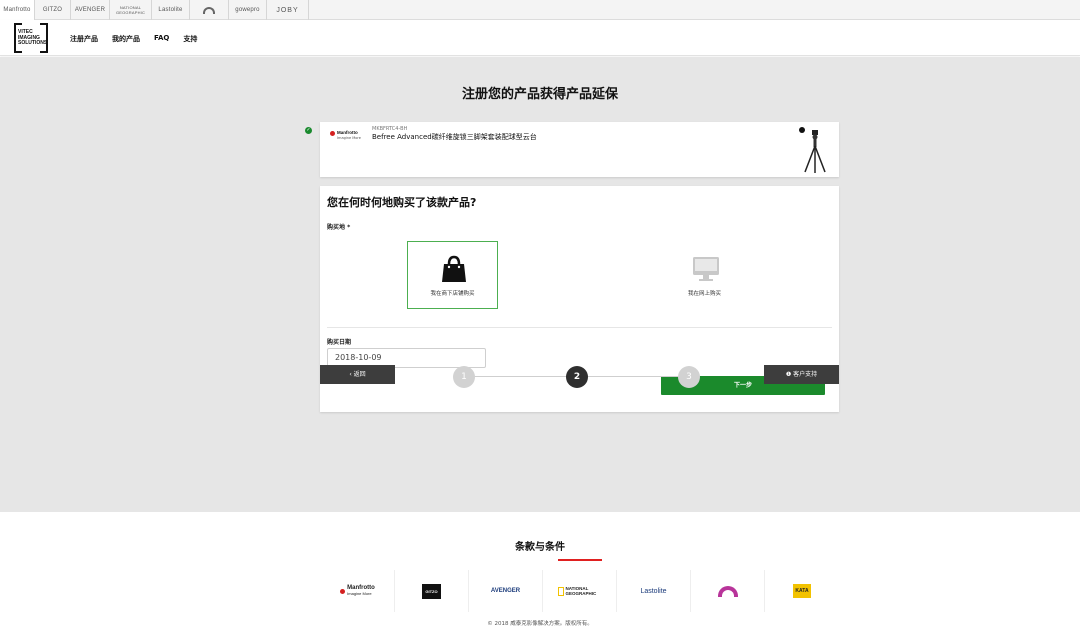  Describe the element at coordinates (540, 624) in the screenshot. I see `copyright-text: © 2018 威泰克影像解决方案。版权所有。` at that location.